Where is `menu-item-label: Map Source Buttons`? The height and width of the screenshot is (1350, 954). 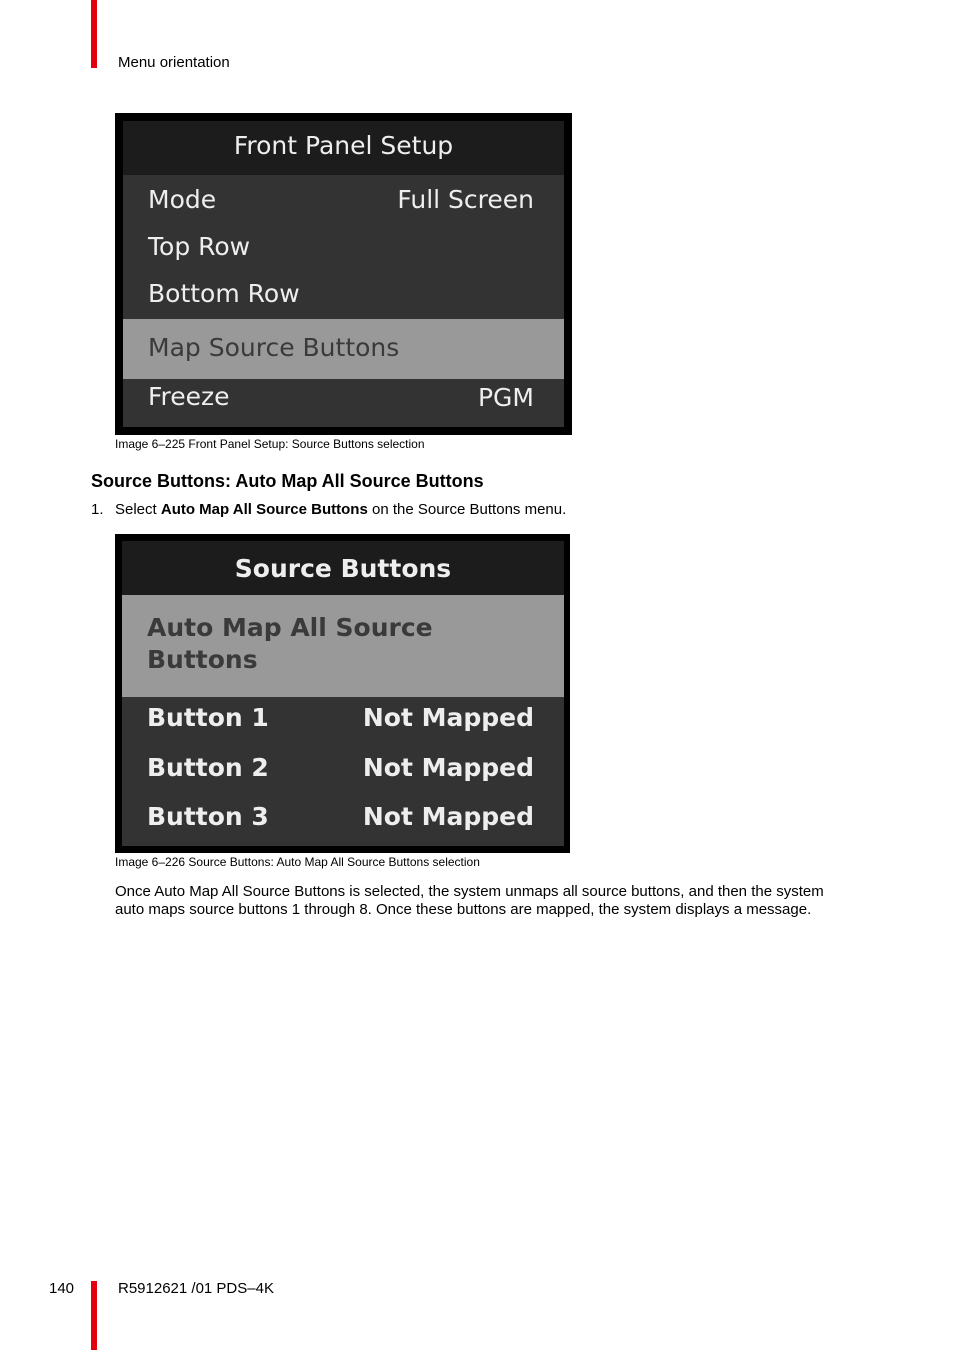
menu-item-label: Map Source Buttons is located at coordinates (274, 347).